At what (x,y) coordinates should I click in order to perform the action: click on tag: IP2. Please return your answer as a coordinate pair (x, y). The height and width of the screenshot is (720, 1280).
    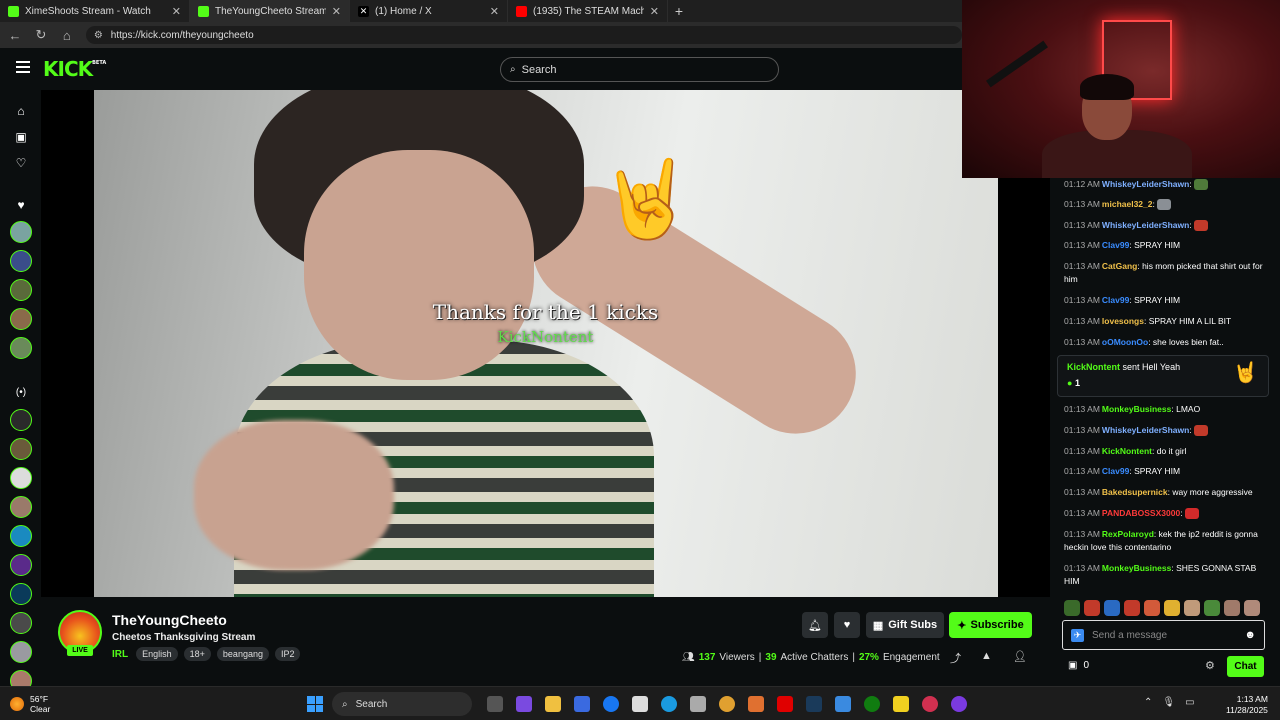
    Looking at the image, I should click on (287, 654).